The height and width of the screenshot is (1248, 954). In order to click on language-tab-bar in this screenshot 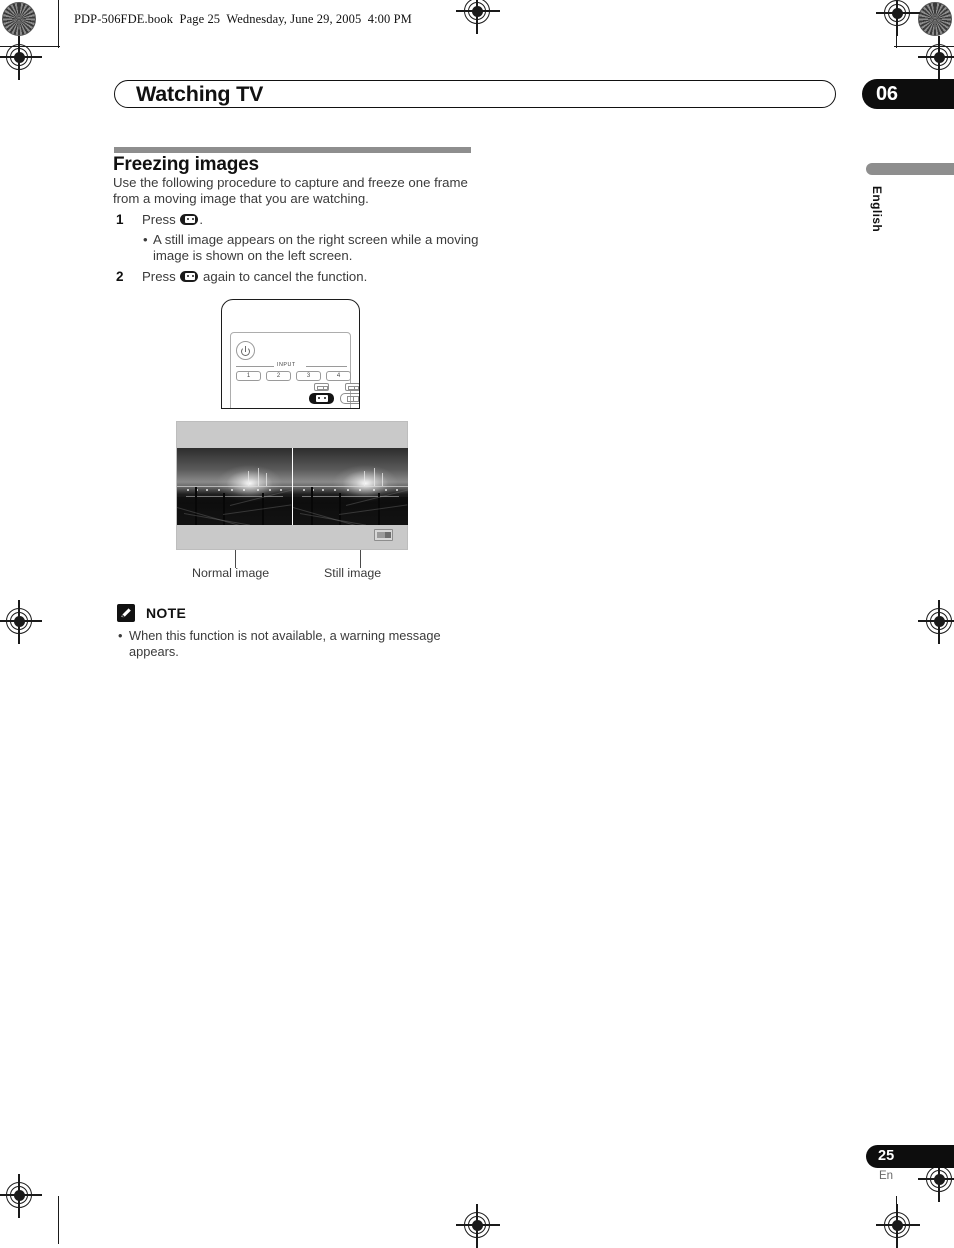, I will do `click(910, 169)`.